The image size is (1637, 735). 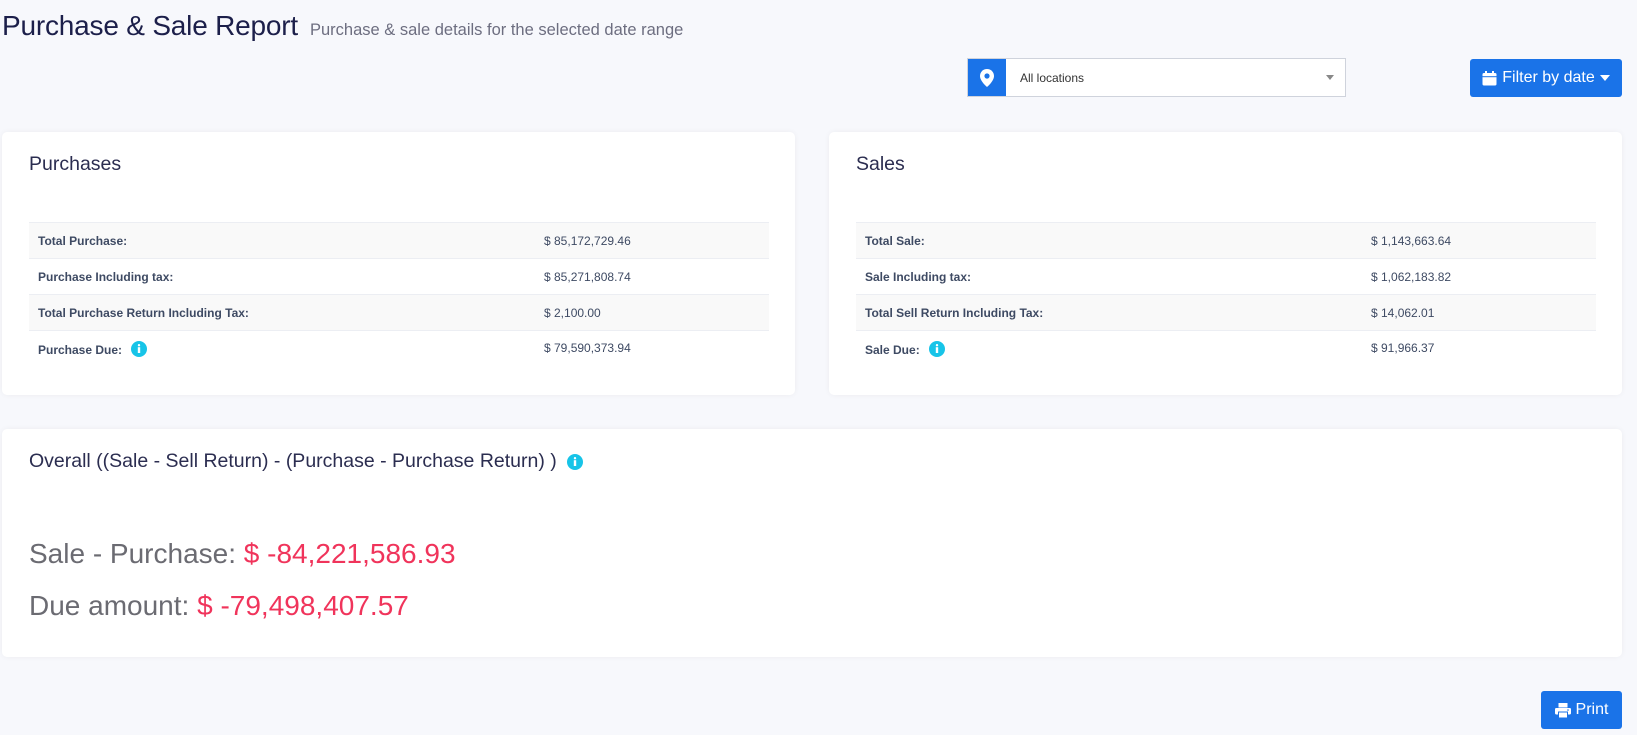 What do you see at coordinates (987, 77) in the screenshot?
I see `map-marker-icon` at bounding box center [987, 77].